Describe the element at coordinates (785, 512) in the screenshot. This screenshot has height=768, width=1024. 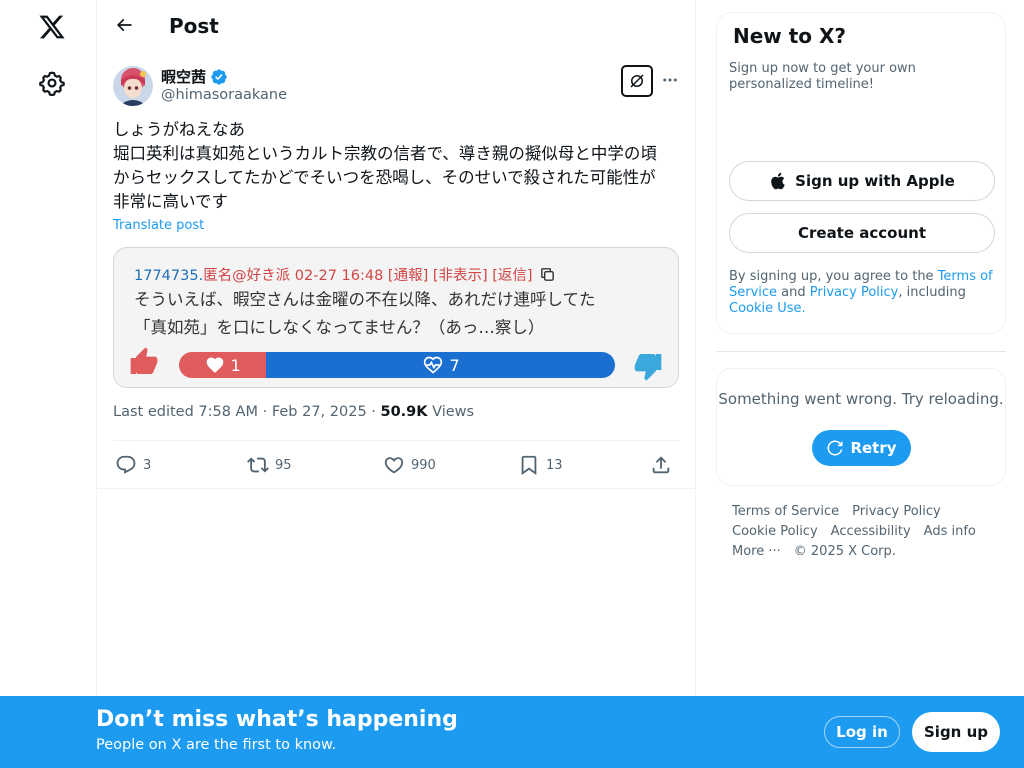
I see `footer-terms-link: Terms of Service` at that location.